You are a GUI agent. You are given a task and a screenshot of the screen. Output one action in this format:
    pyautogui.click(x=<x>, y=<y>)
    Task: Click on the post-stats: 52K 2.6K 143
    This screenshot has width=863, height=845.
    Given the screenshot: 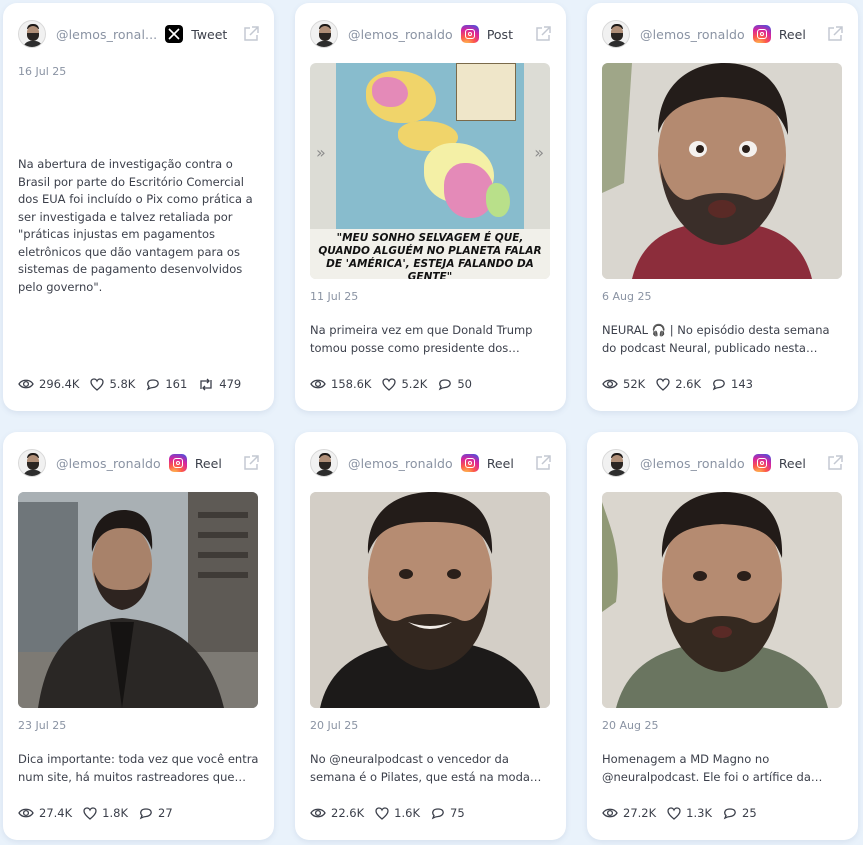 What is the action you would take?
    pyautogui.click(x=683, y=384)
    